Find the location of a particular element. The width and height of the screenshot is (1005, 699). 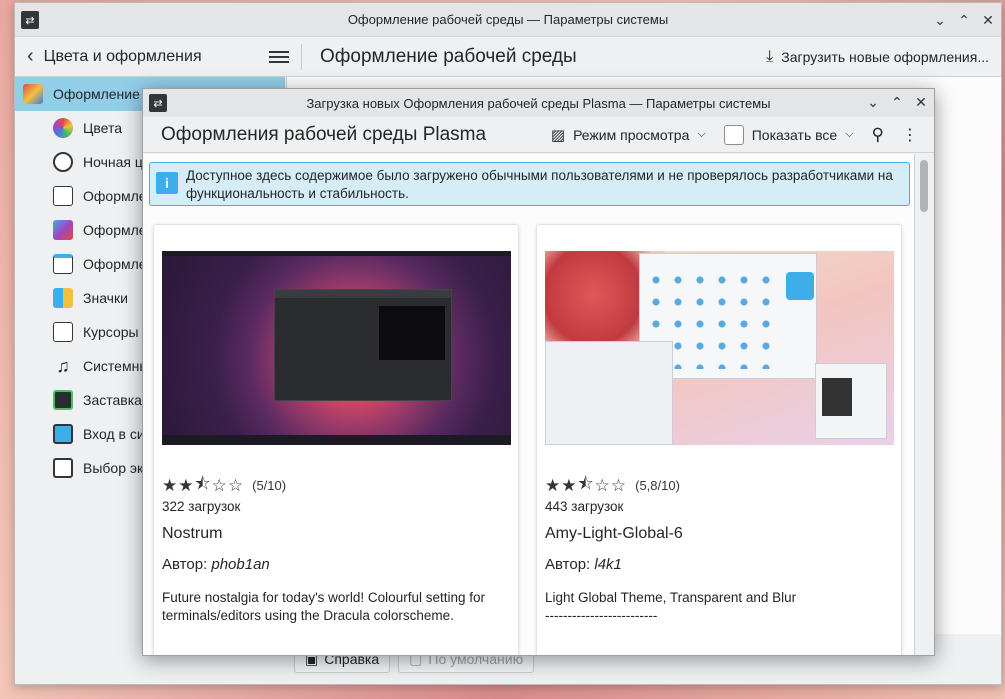

preview-window-bar is located at coordinates (363, 294).